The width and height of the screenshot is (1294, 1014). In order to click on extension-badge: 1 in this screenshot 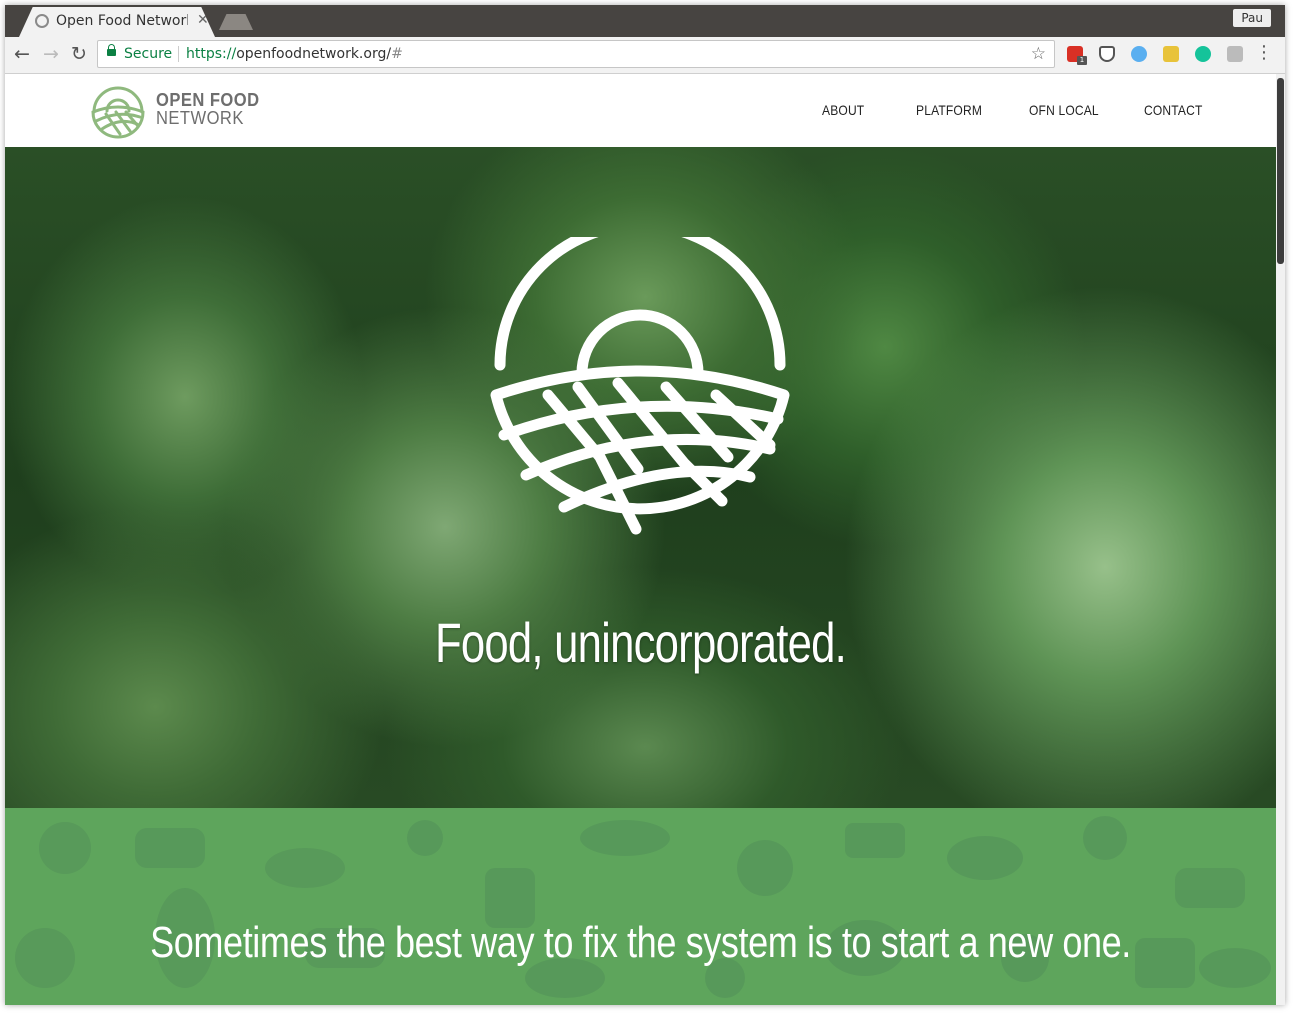, I will do `click(1082, 60)`.